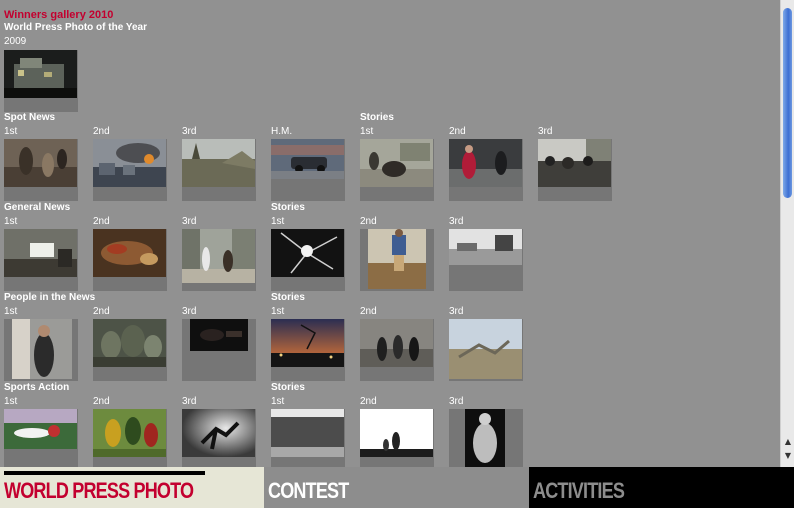 Image resolution: width=794 pixels, height=515 pixels. Describe the element at coordinates (132, 487) in the screenshot. I see `nav-world-press-photo: WORLD PRESS PHOTO` at that location.